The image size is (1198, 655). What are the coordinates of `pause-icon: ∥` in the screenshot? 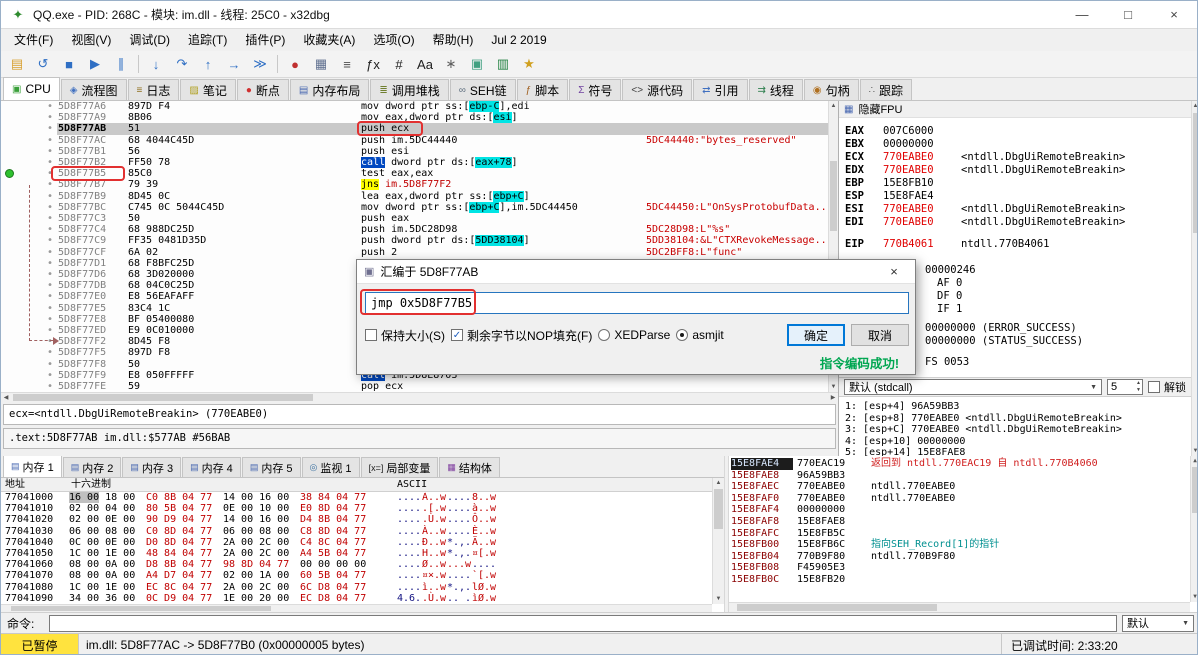 It's located at (121, 64).